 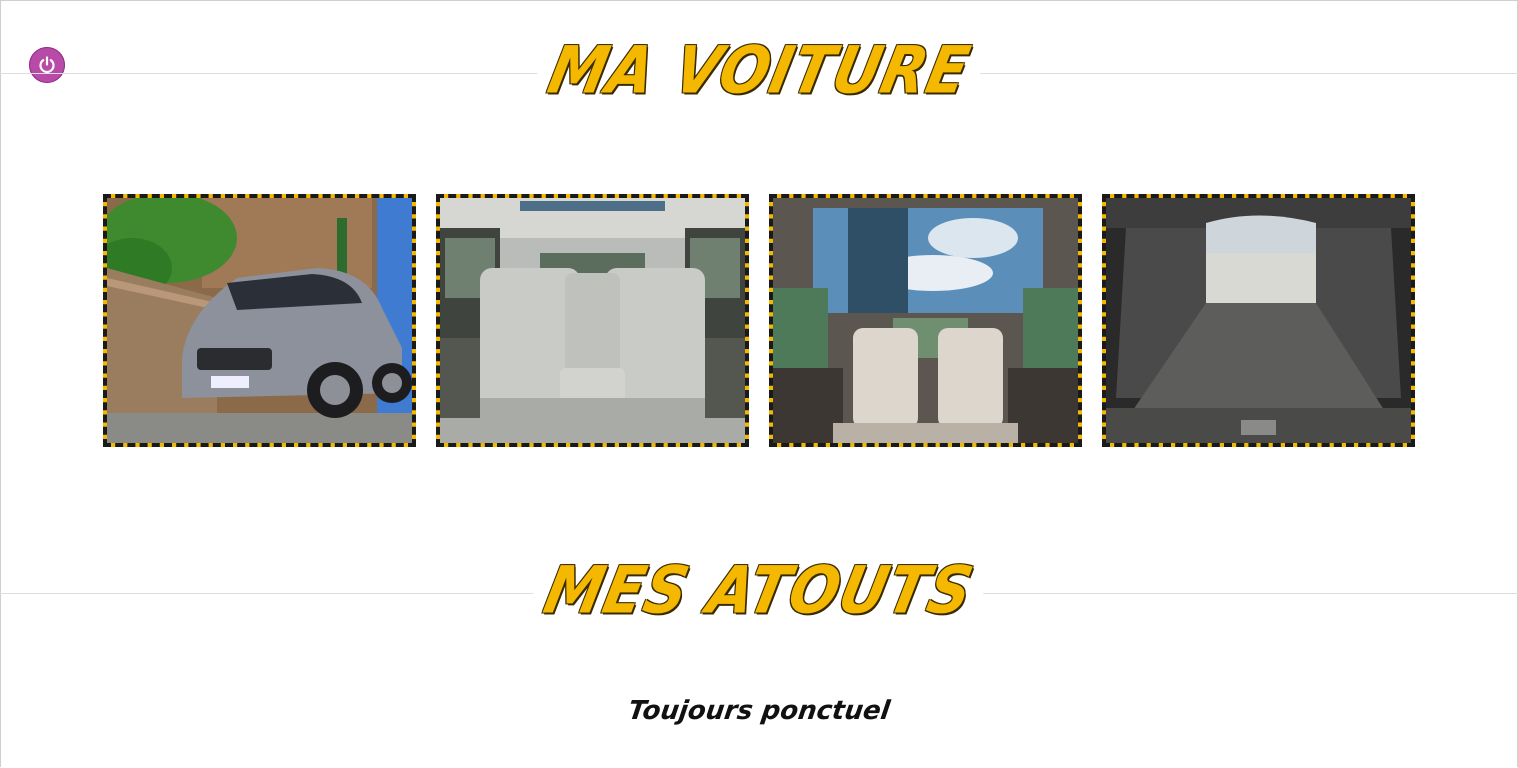 I want to click on rear-seats-image, so click(x=592, y=320).